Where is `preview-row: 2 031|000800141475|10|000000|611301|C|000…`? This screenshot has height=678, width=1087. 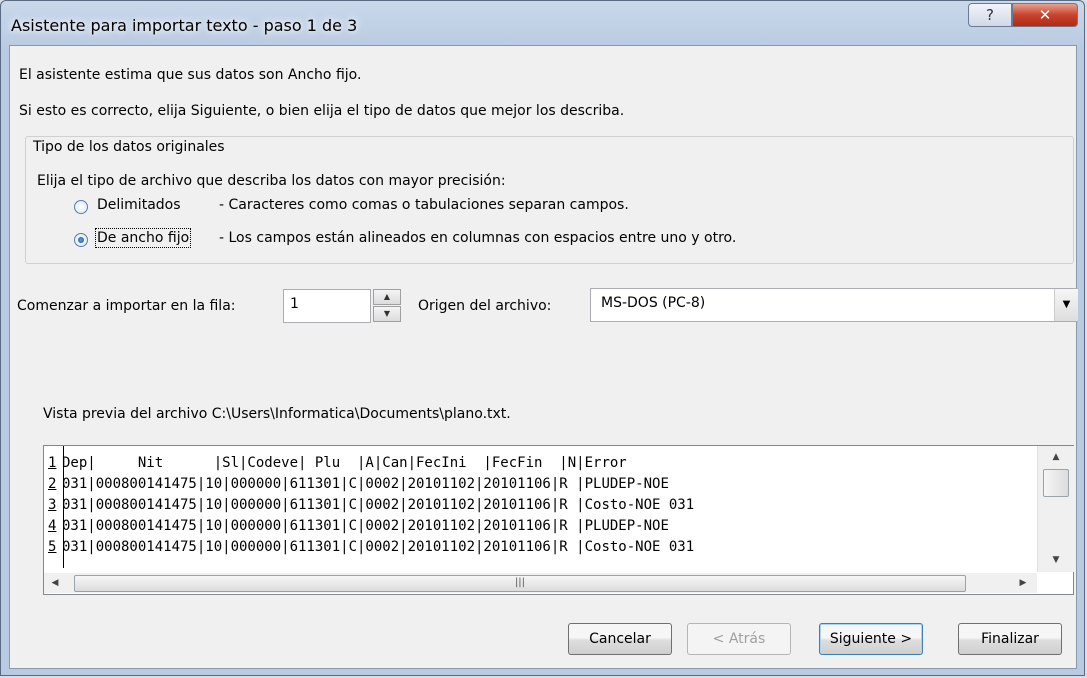
preview-row: 2 031|000800141475|10|000000|611301|C|000… is located at coordinates (358, 484).